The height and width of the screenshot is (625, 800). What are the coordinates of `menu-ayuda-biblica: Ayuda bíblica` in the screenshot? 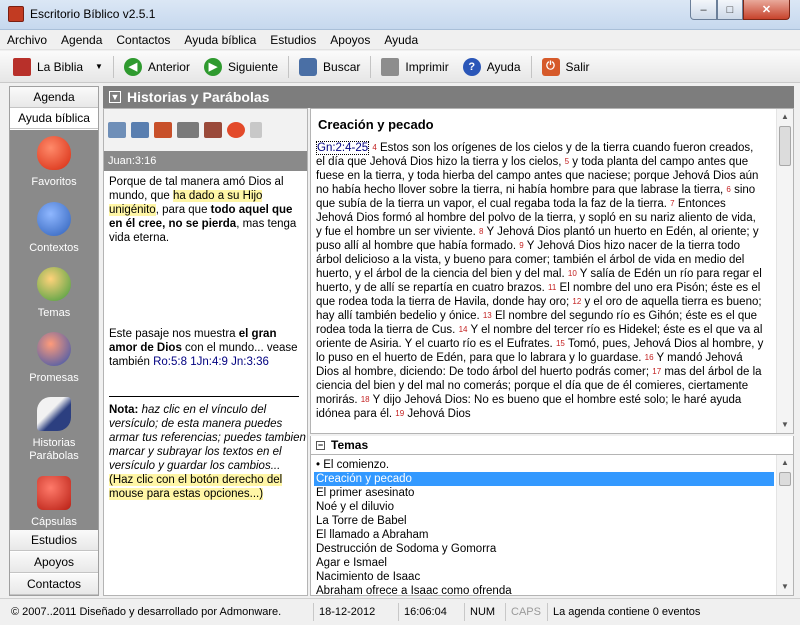 It's located at (220, 40).